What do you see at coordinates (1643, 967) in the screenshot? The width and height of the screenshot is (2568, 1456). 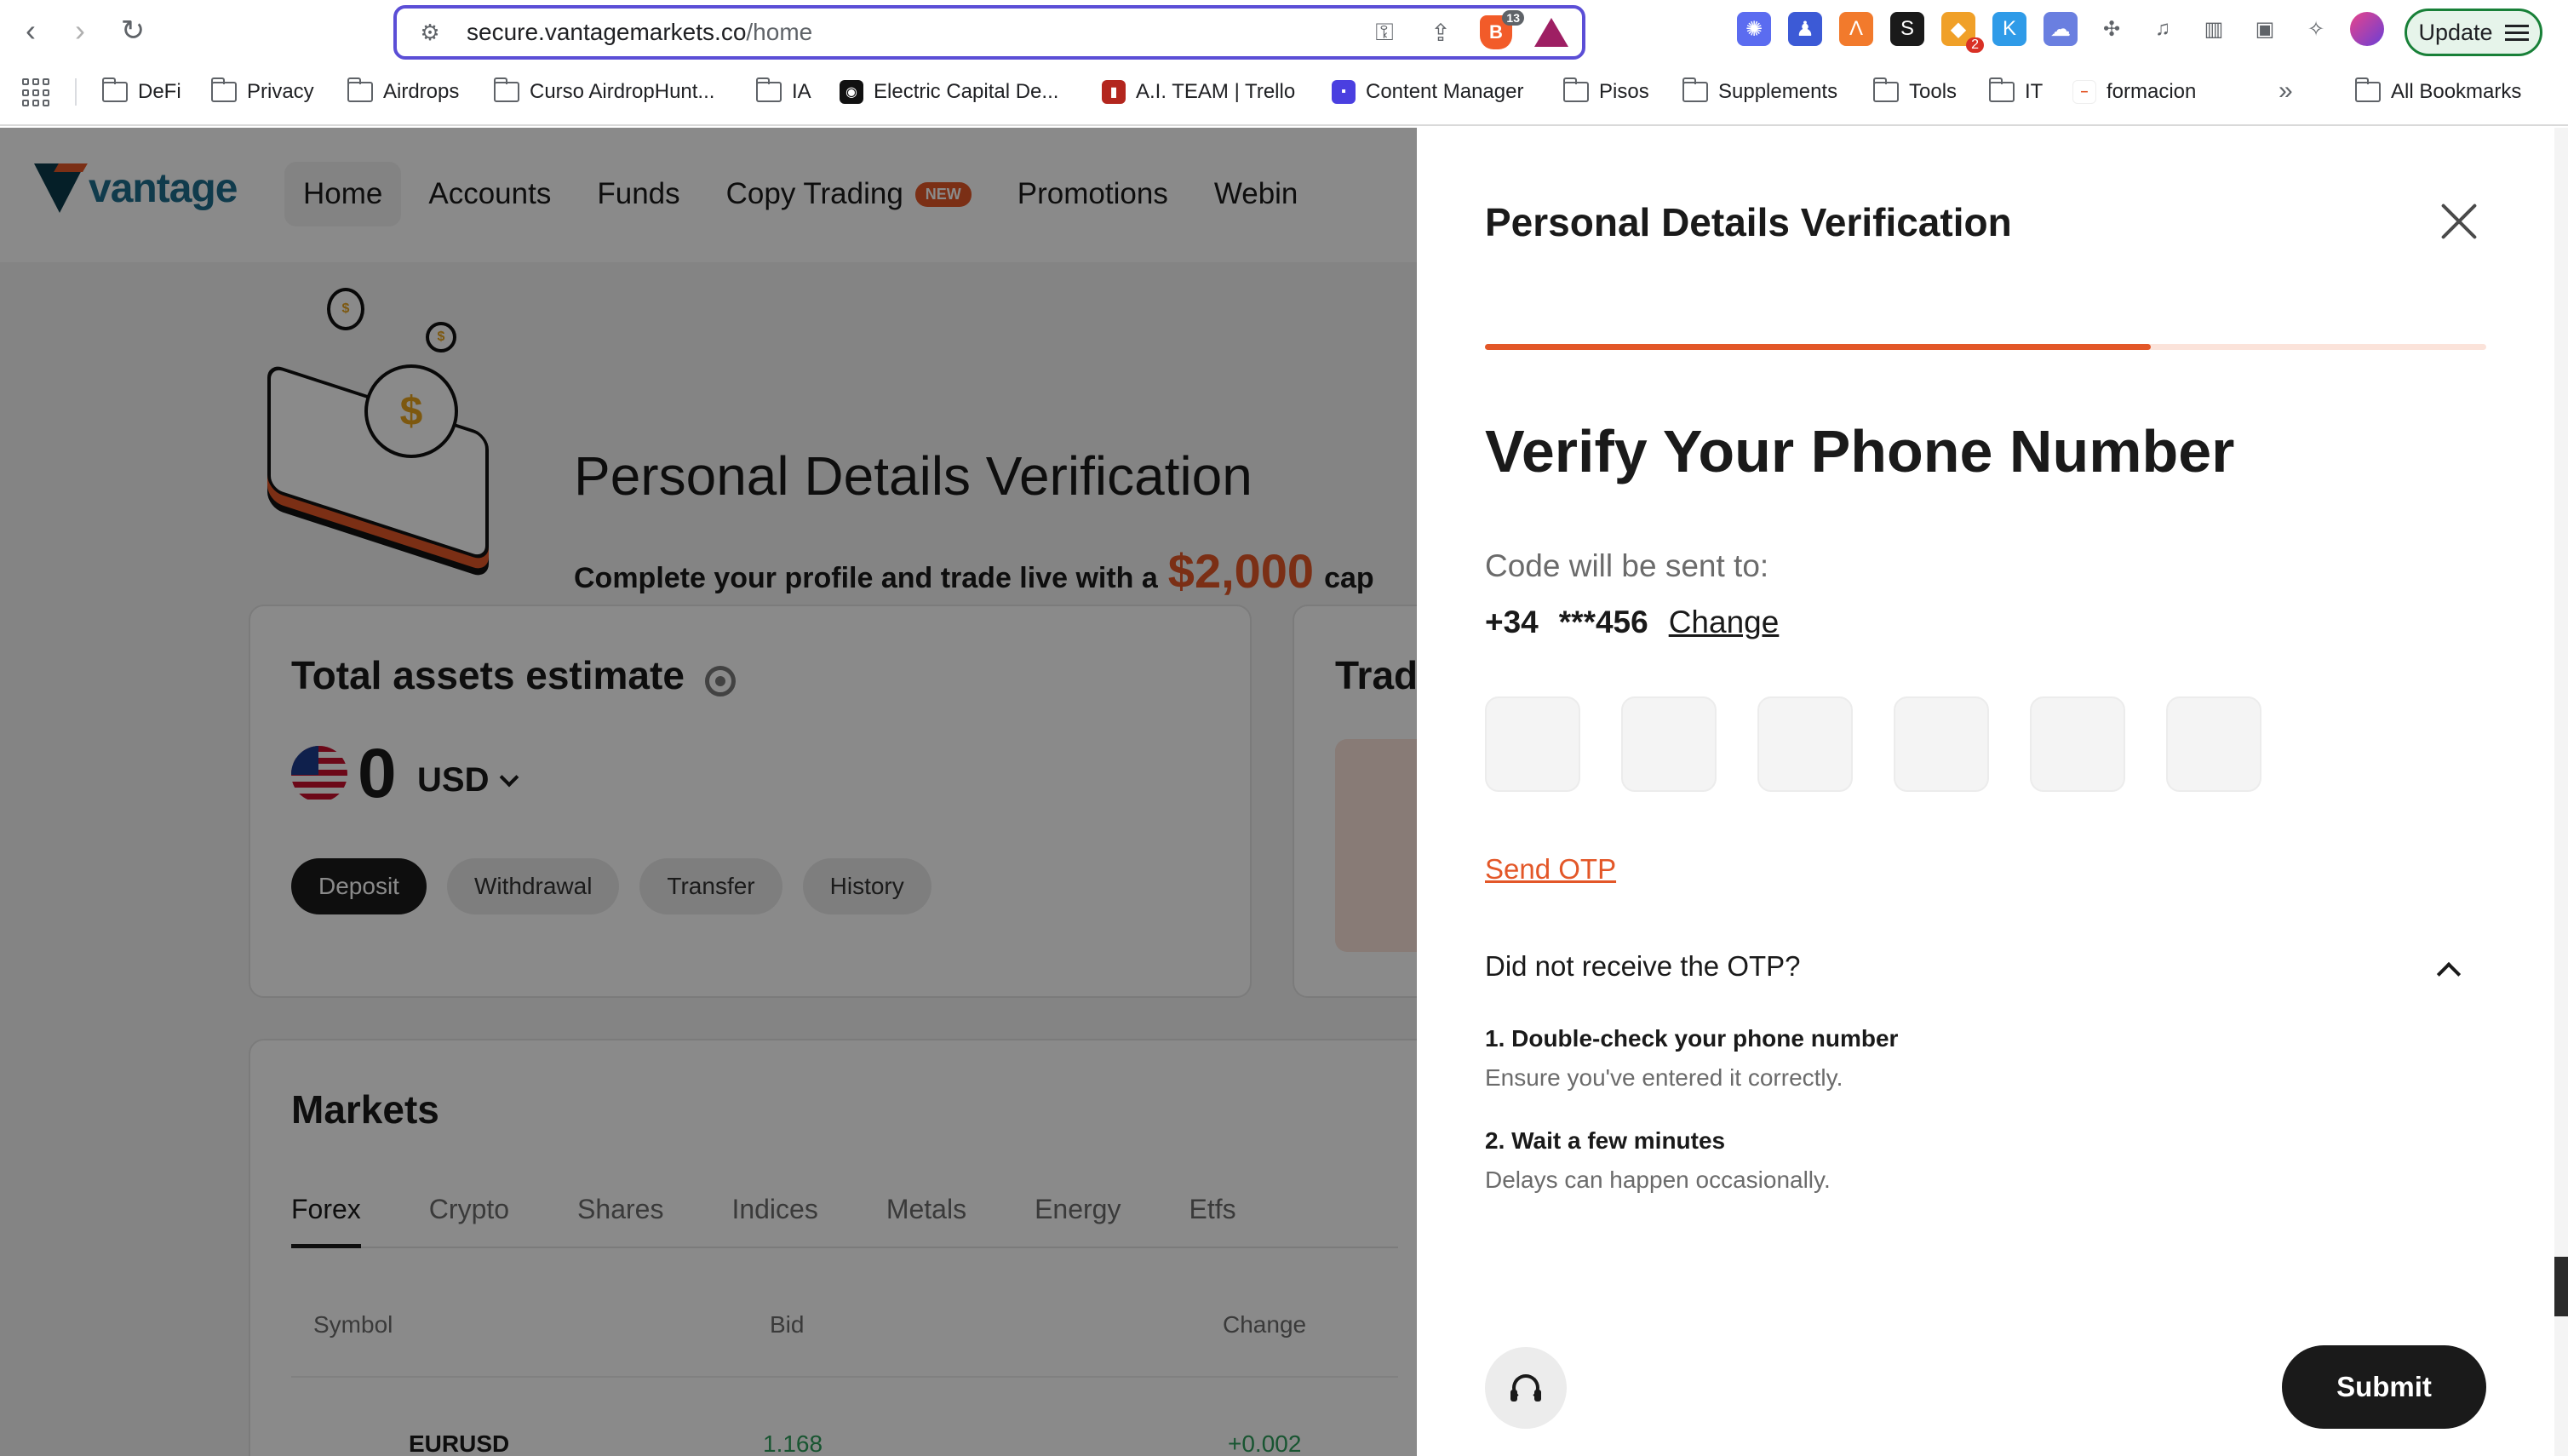 I see `otp-help-toggle: Did not receive the OTP?` at bounding box center [1643, 967].